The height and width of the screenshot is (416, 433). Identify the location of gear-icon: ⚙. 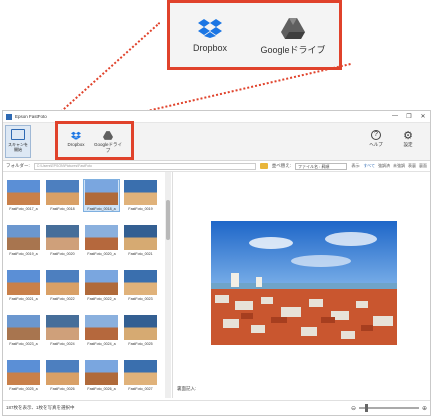
(408, 135).